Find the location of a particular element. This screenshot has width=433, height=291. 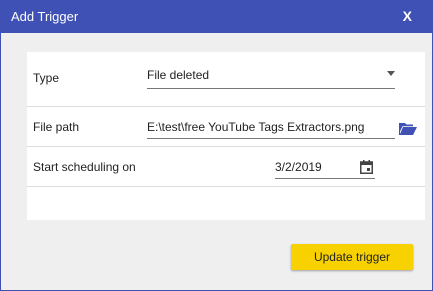

start-label: Start scheduling on is located at coordinates (84, 167).